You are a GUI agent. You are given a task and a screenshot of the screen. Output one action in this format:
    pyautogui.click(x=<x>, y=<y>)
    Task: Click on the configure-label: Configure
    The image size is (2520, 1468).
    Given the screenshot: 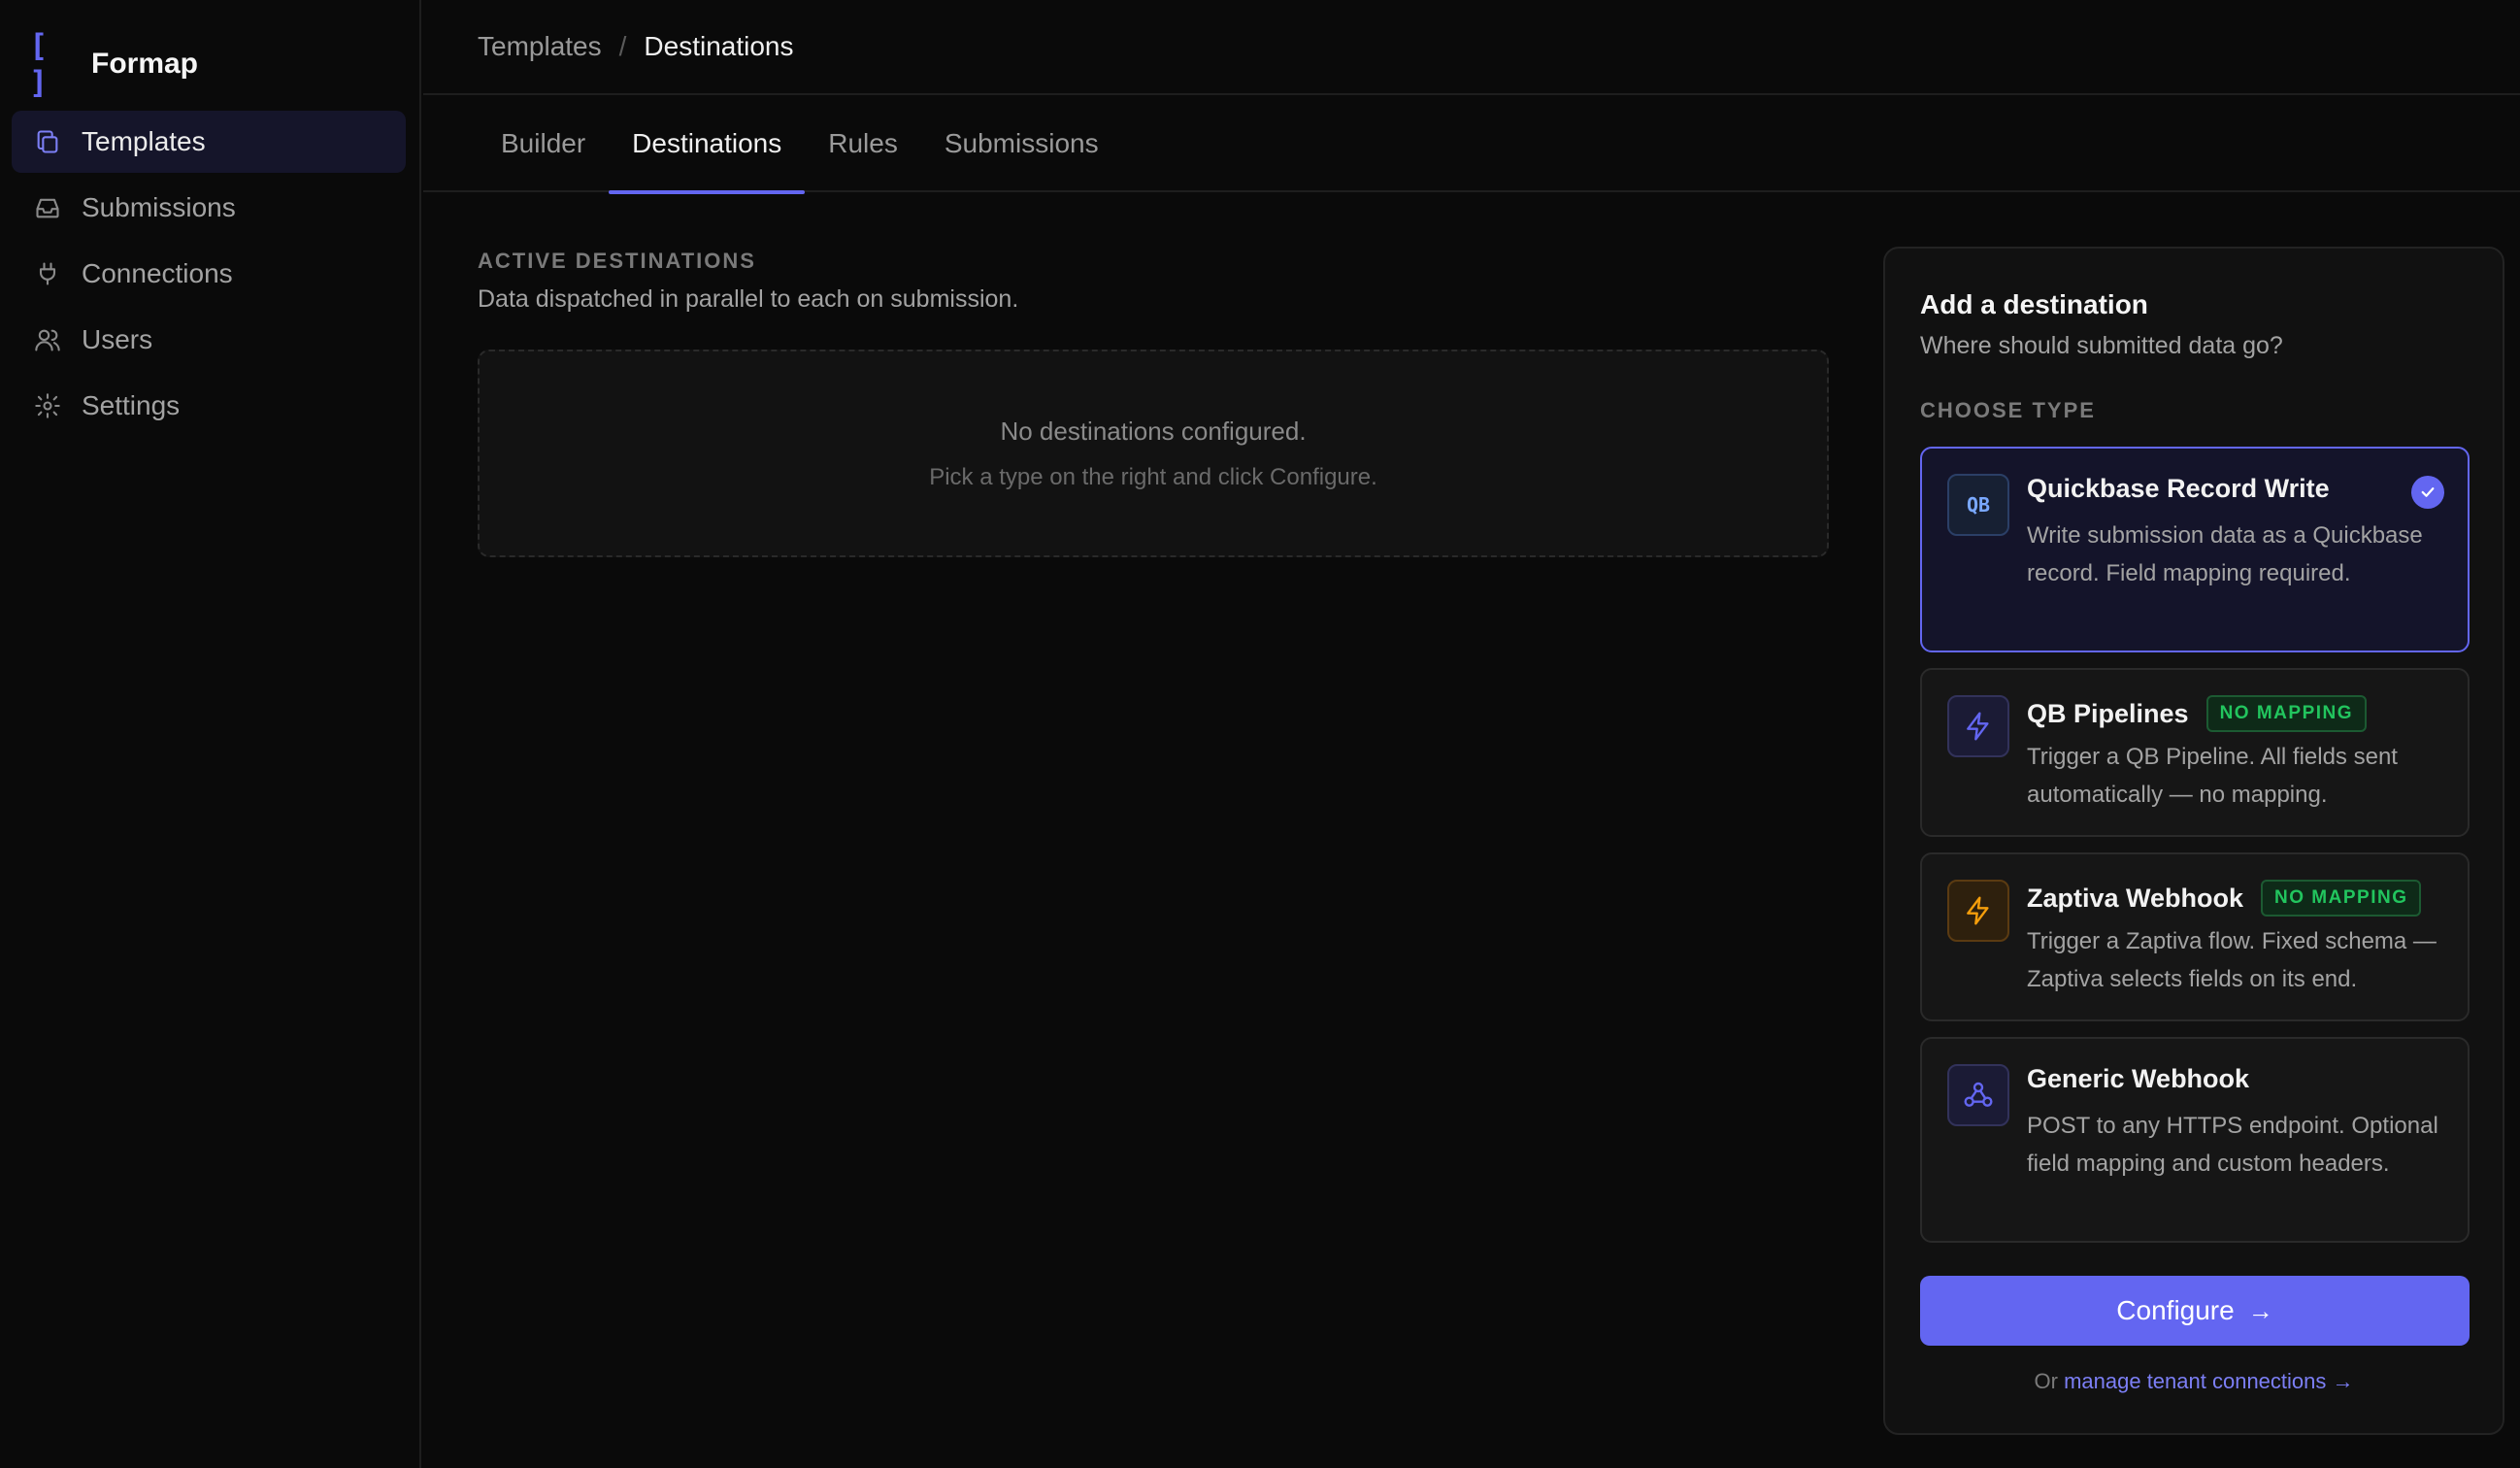 What is the action you would take?
    pyautogui.click(x=2175, y=1310)
    